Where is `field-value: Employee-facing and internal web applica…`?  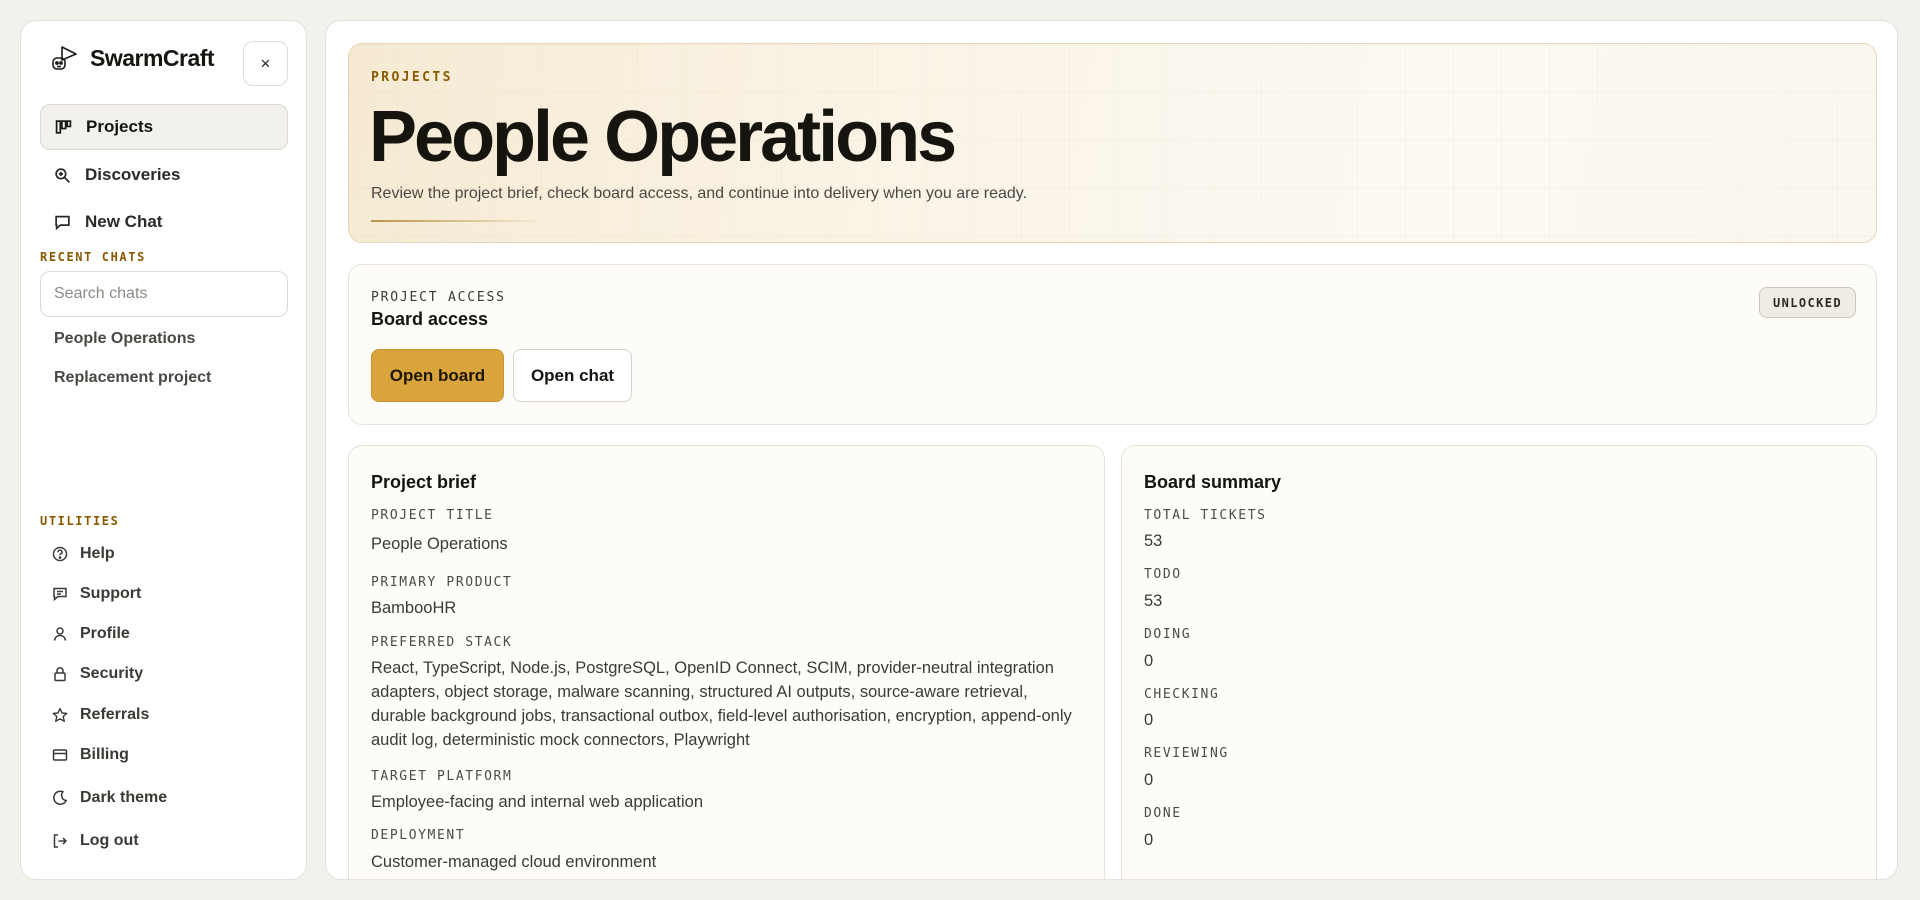
field-value: Employee-facing and internal web applica… is located at coordinates (537, 802).